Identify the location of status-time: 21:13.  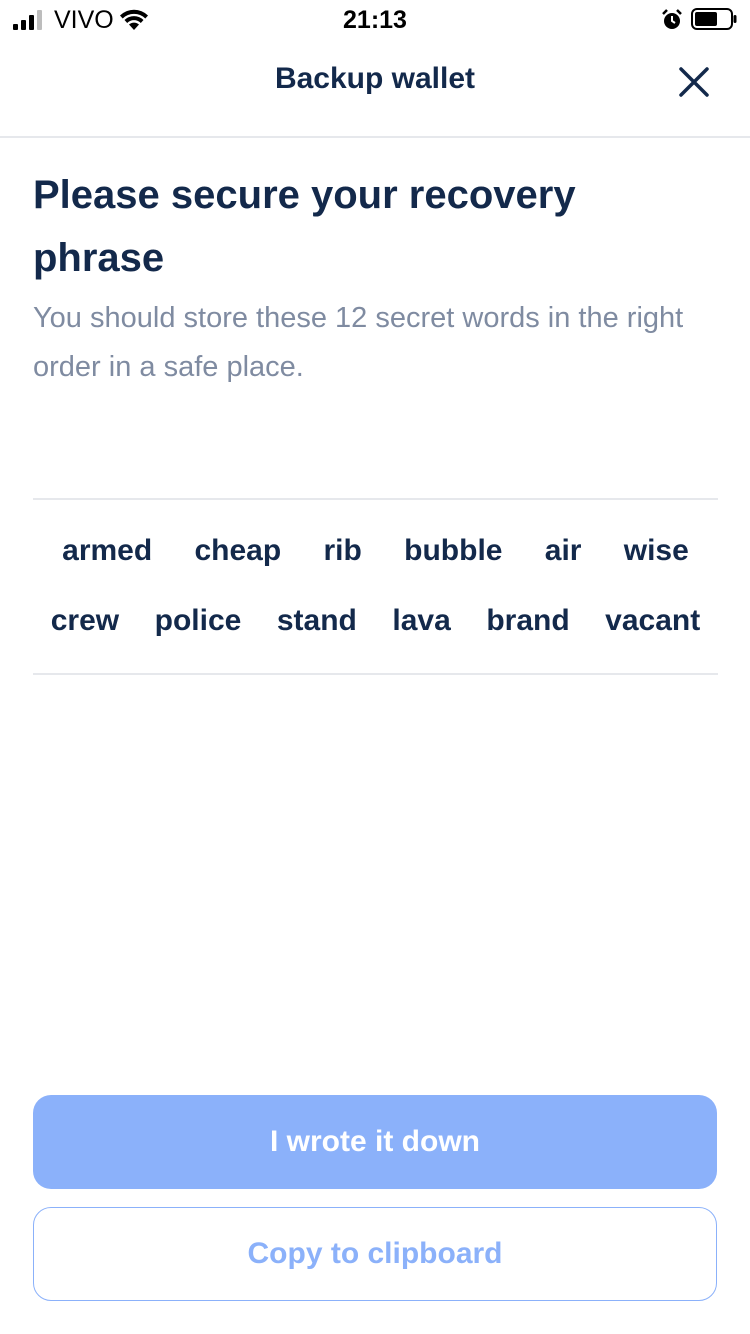
(375, 20).